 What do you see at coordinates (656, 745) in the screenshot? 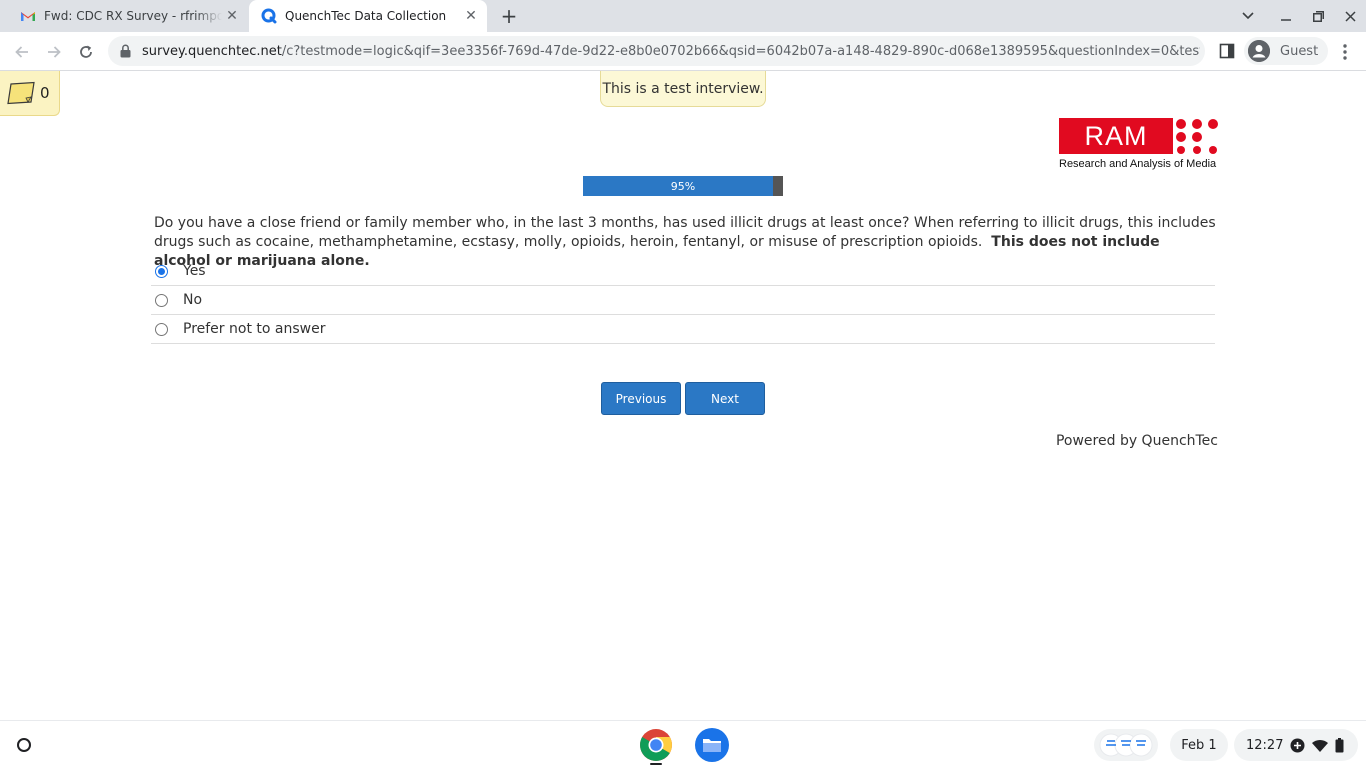
I see `chrome-app-icon` at bounding box center [656, 745].